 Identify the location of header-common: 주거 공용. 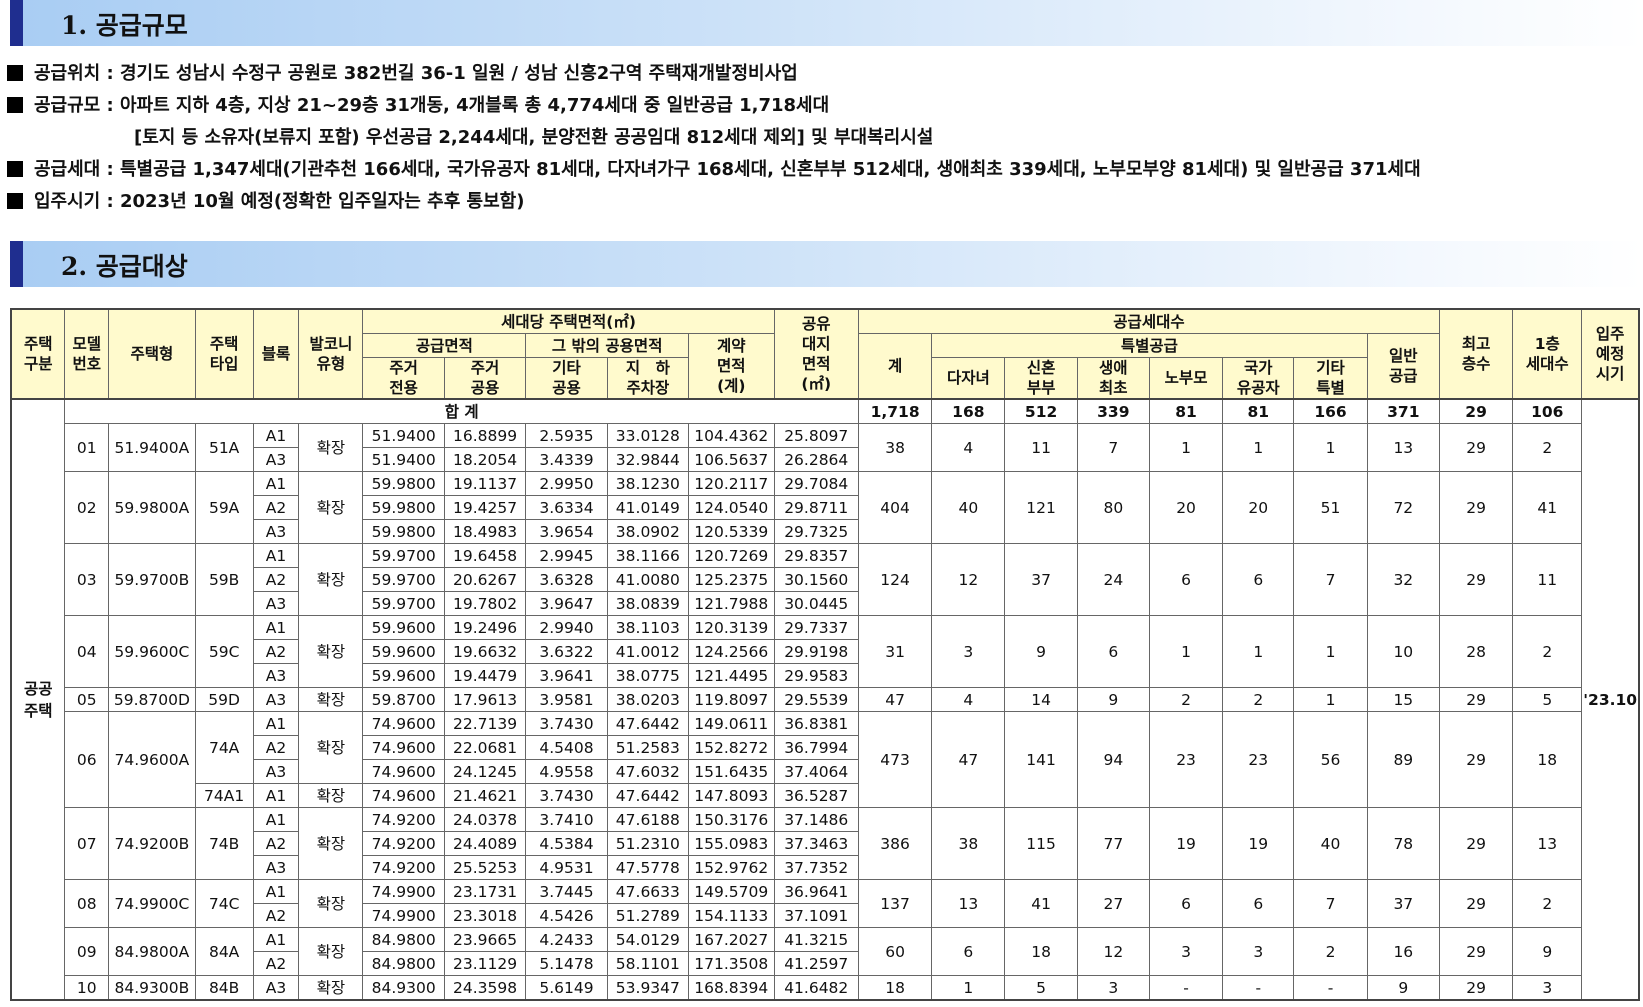
(485, 378).